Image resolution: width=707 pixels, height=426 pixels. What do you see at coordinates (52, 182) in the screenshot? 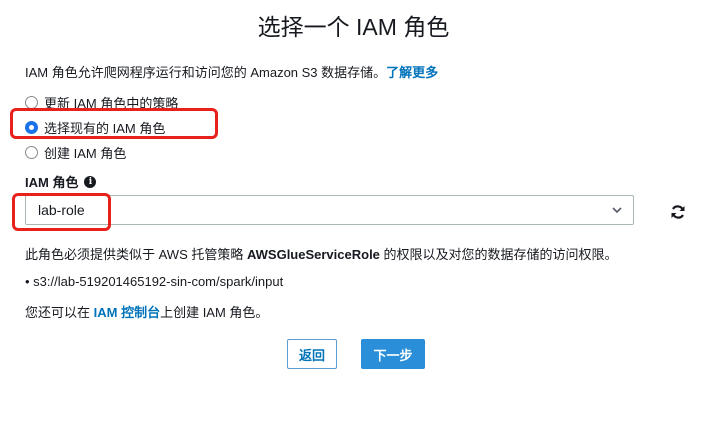
I see `iam-role-label: IAM 角色` at bounding box center [52, 182].